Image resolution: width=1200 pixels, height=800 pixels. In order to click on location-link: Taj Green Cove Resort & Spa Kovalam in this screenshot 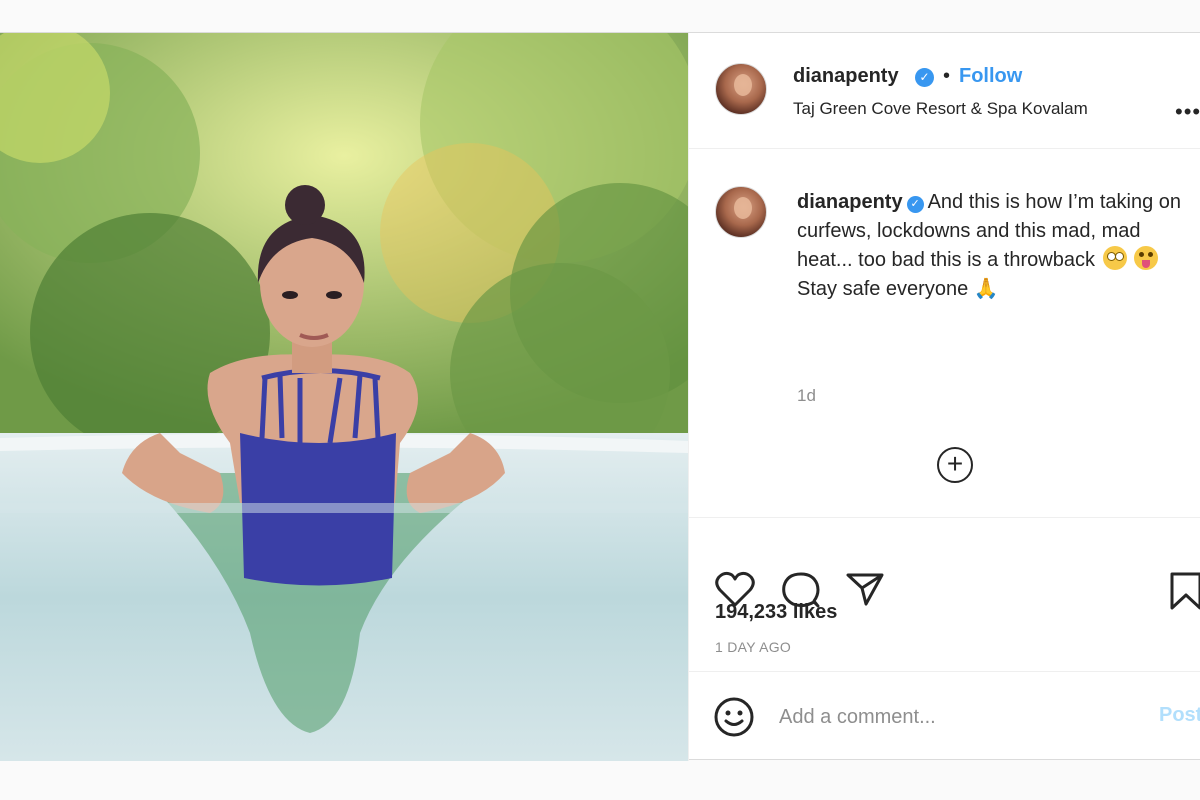, I will do `click(940, 109)`.